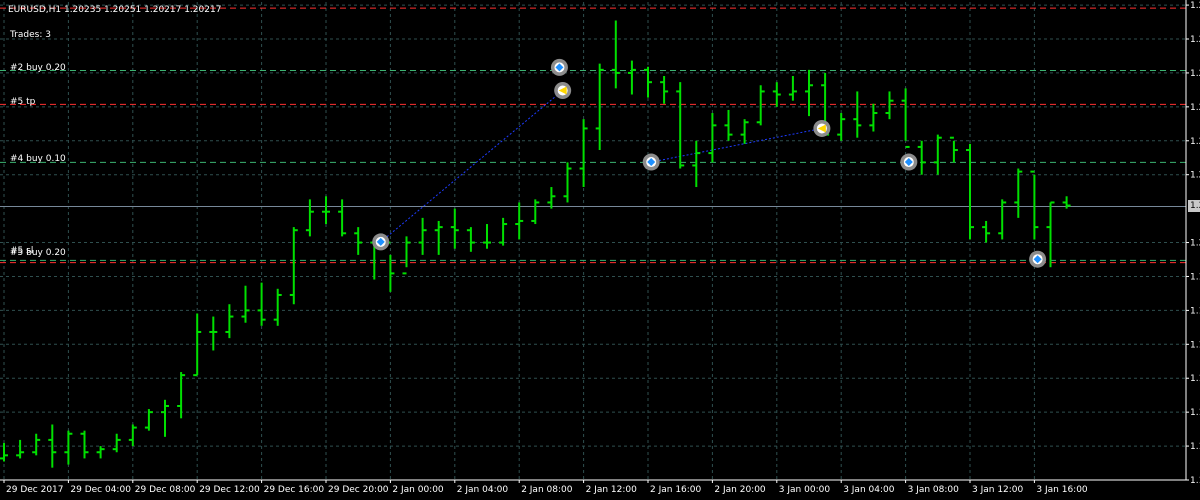 The image size is (1200, 500). I want to click on y-tick-label: 1.20430, so click(1195, 142).